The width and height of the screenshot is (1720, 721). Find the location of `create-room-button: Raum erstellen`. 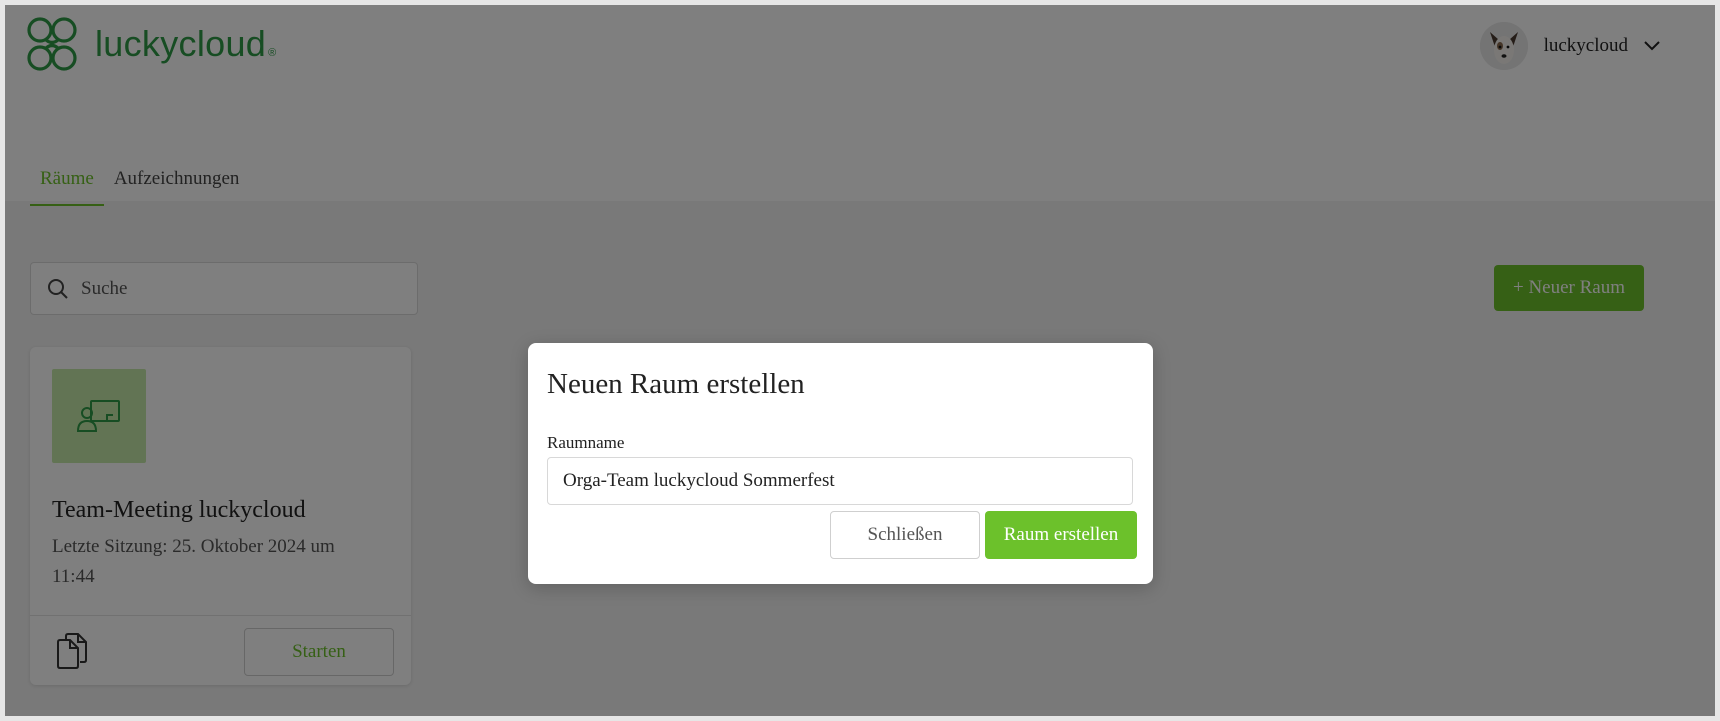

create-room-button: Raum erstellen is located at coordinates (1061, 535).